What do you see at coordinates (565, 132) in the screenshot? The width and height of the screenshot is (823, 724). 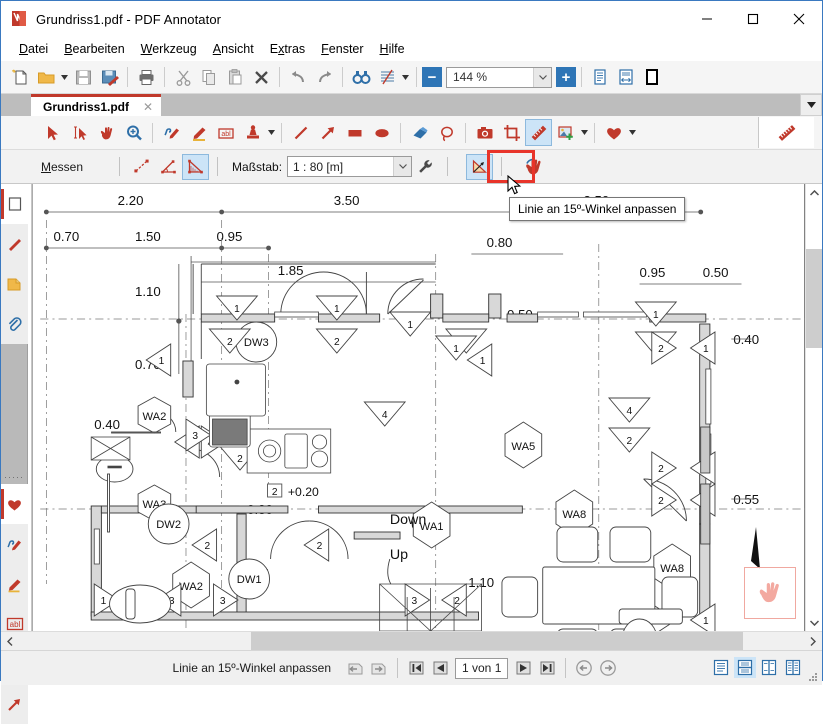 I see `insert-image-button` at bounding box center [565, 132].